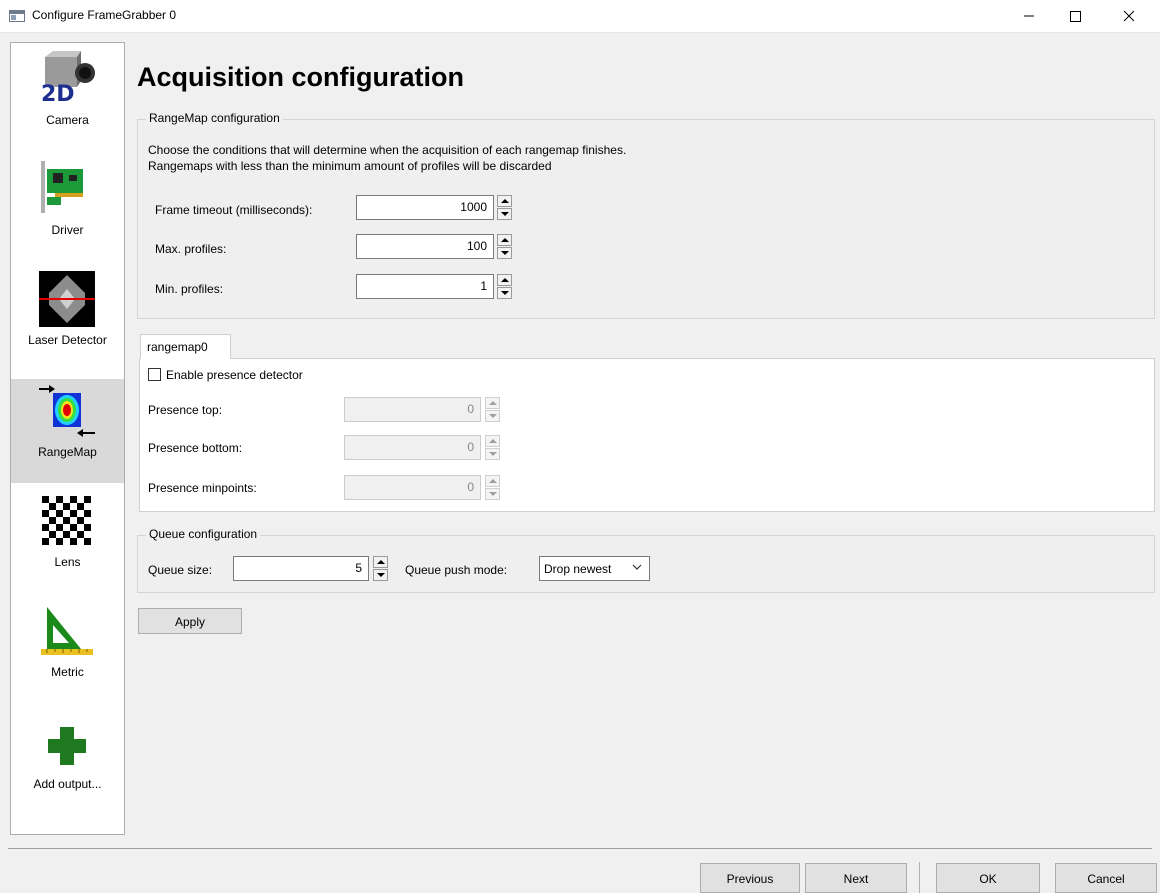 The height and width of the screenshot is (893, 1160). I want to click on presence-bottom-input: 0, so click(412, 447).